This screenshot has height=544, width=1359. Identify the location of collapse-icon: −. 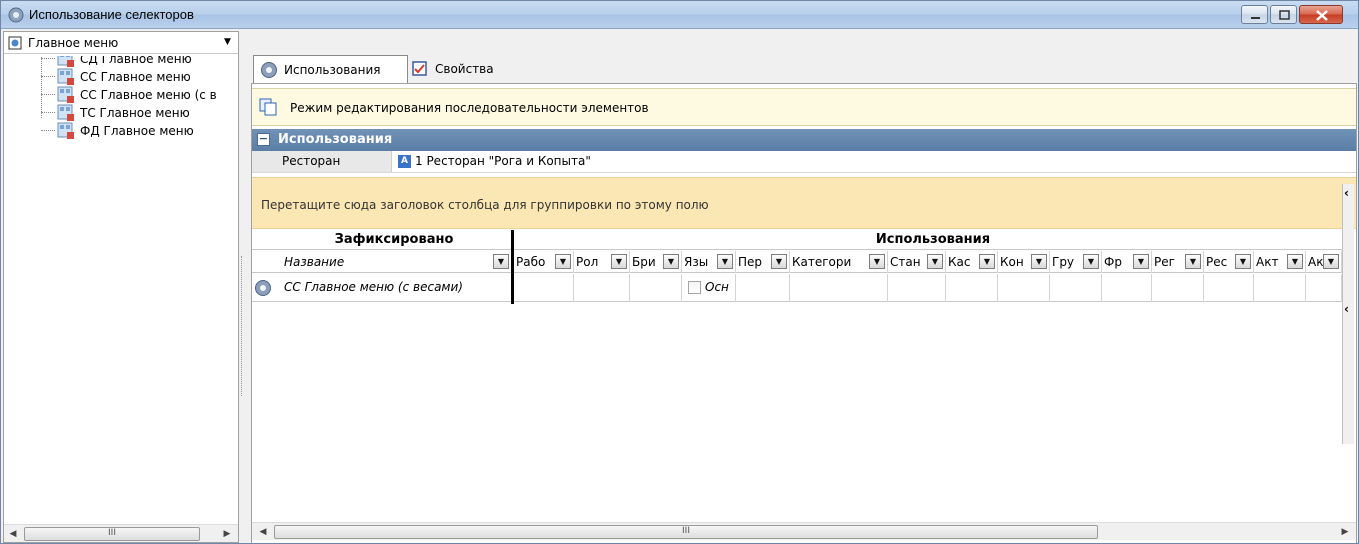
(263, 139).